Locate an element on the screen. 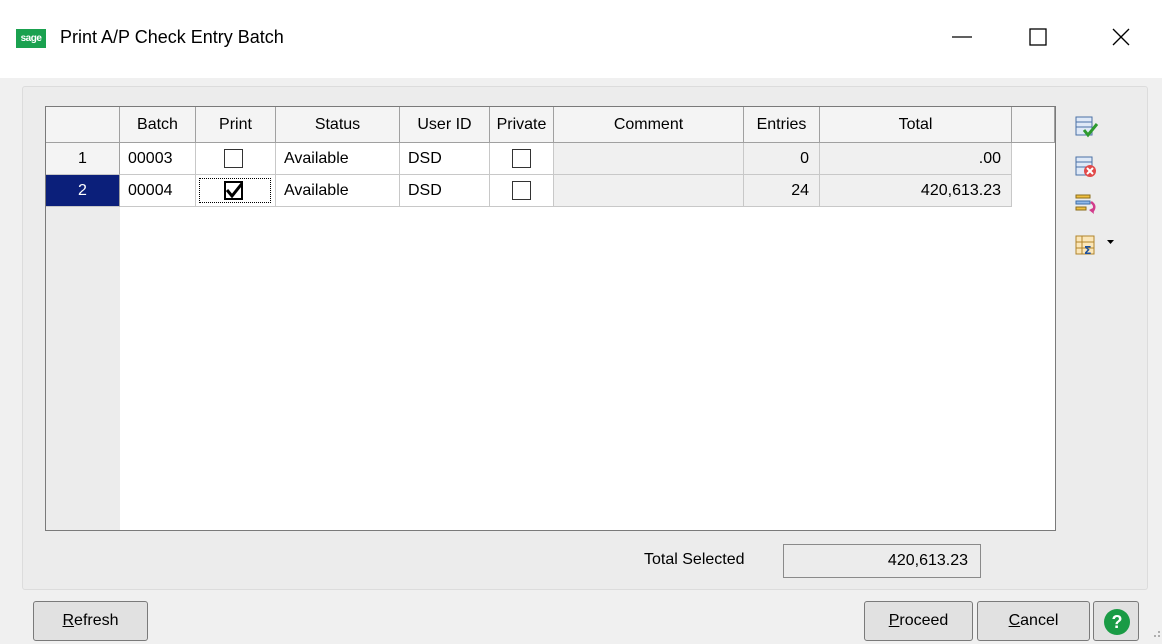 Image resolution: width=1162 pixels, height=644 pixels. grid-options-dropdown is located at coordinates (1111, 242).